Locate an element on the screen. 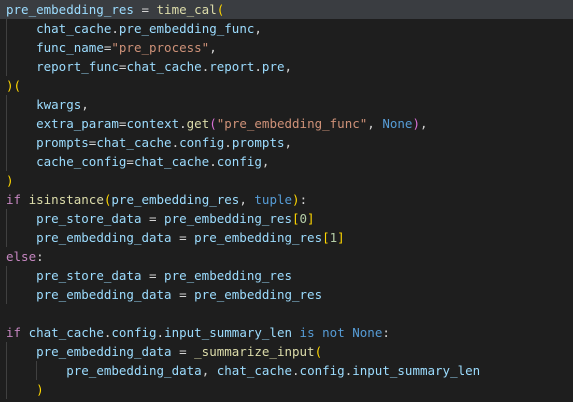 Image resolution: width=573 pixels, height=402 pixels. code-line: pre_embedding_data = pre_embedding_res is located at coordinates (286, 294).